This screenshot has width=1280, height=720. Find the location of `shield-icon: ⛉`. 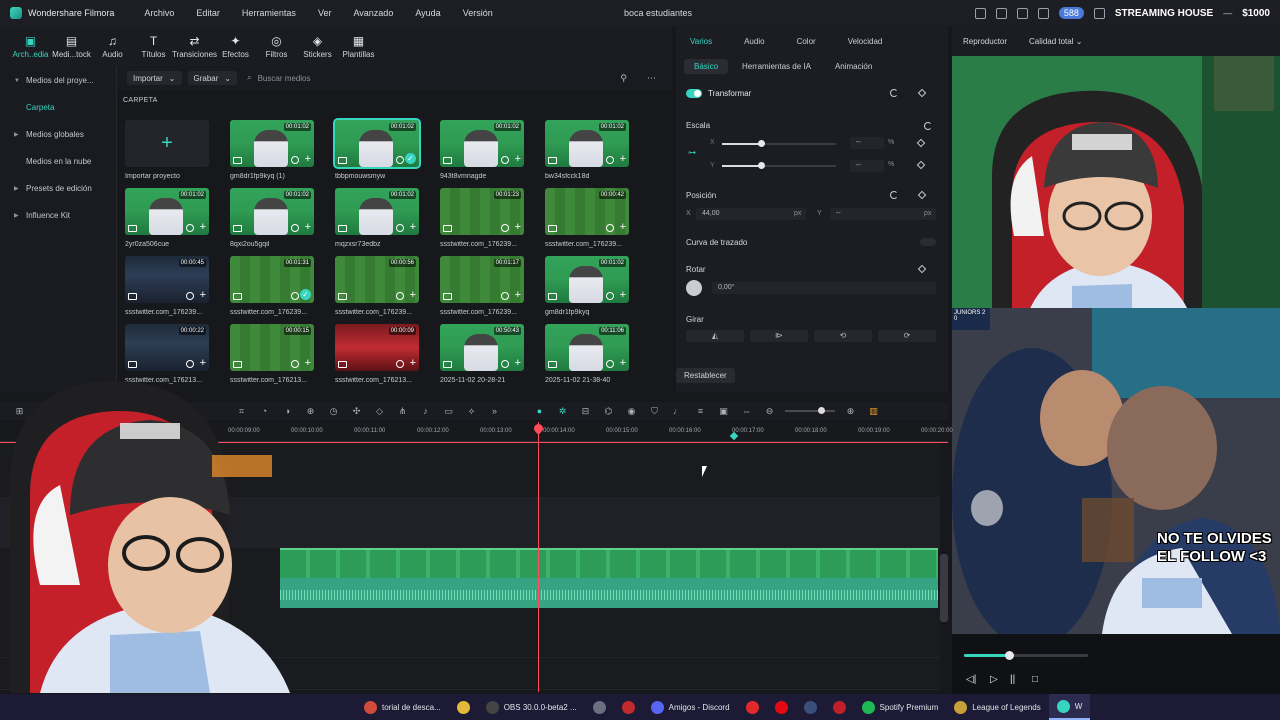

shield-icon: ⛉ is located at coordinates (654, 411).